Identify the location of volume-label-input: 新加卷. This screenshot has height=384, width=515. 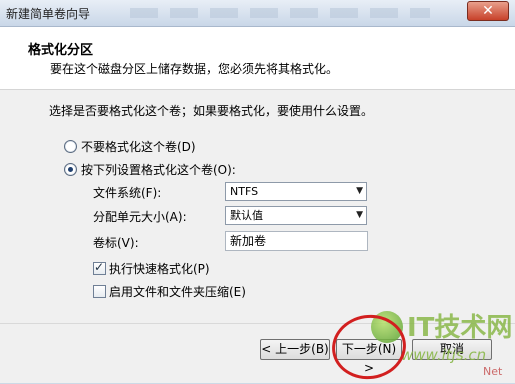
(296, 241).